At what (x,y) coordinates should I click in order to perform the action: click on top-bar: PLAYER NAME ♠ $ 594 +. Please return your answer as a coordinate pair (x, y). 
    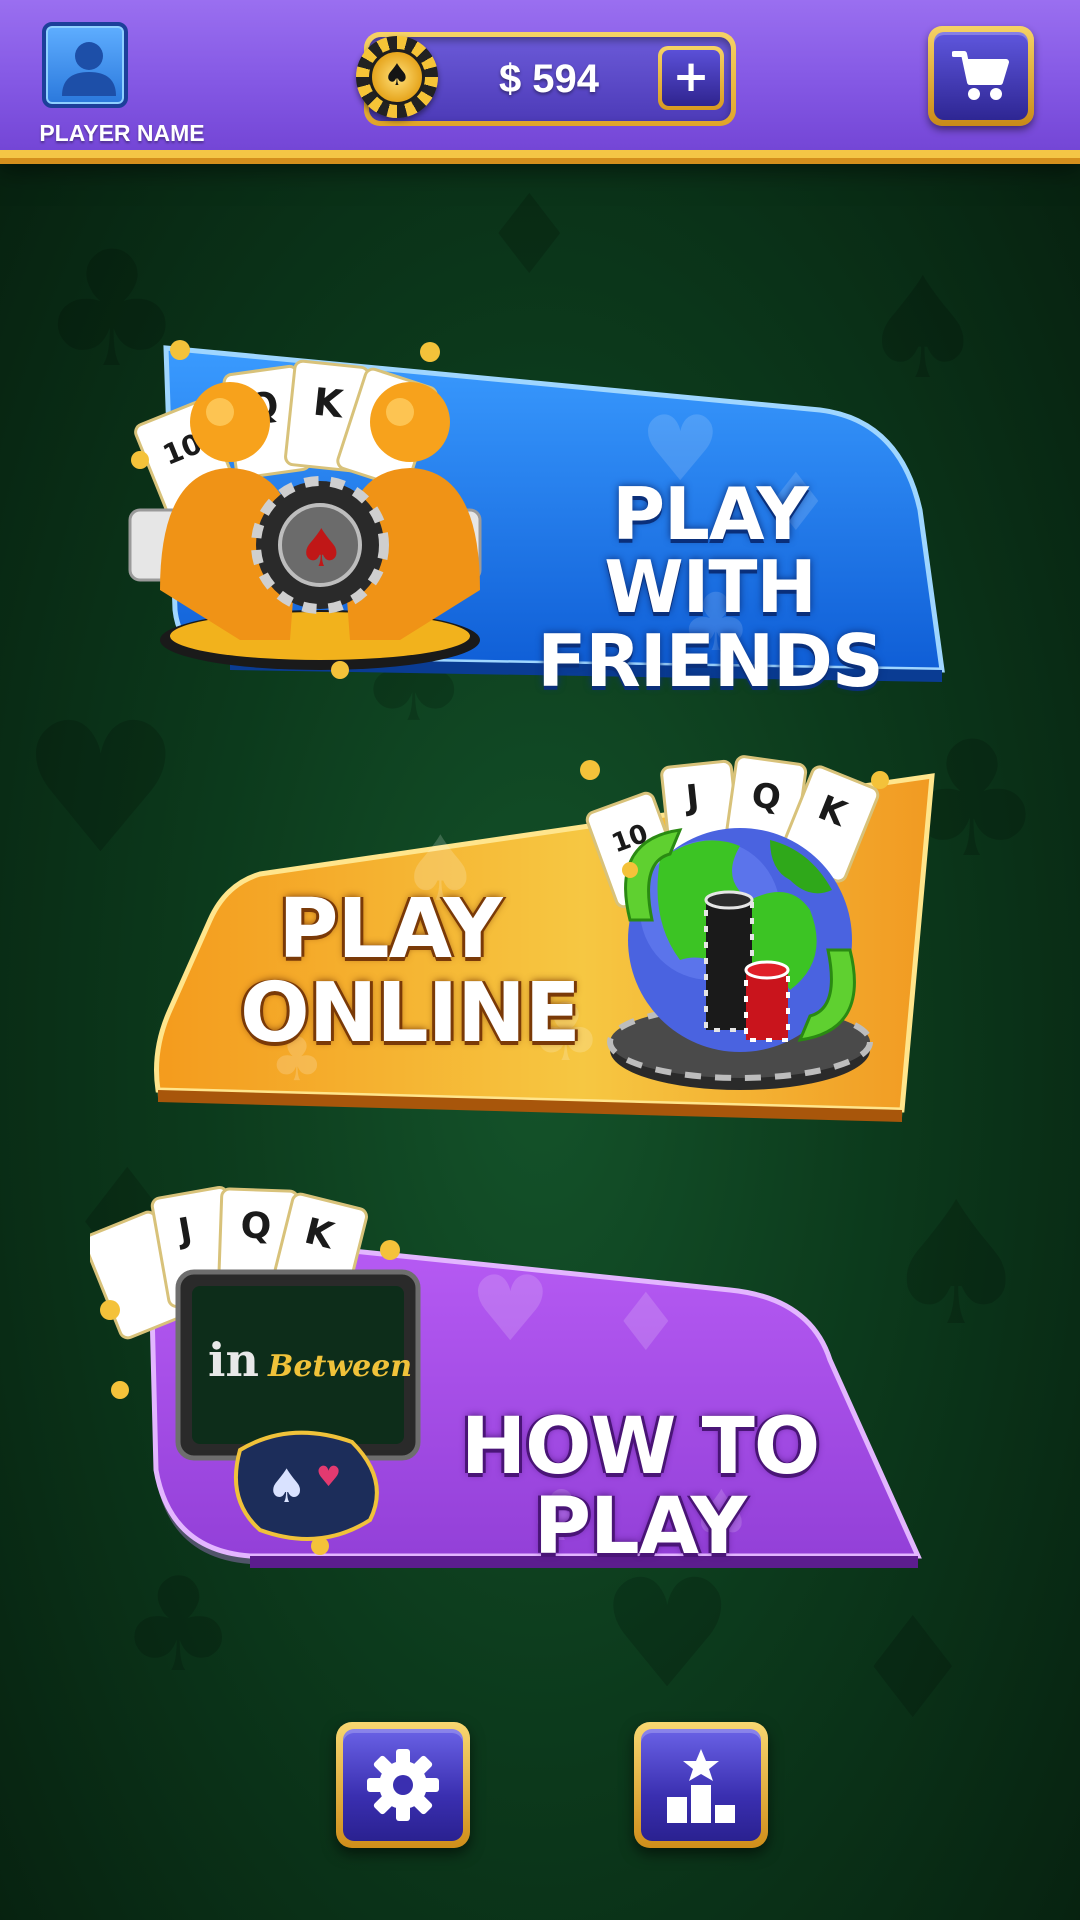
    Looking at the image, I should click on (540, 79).